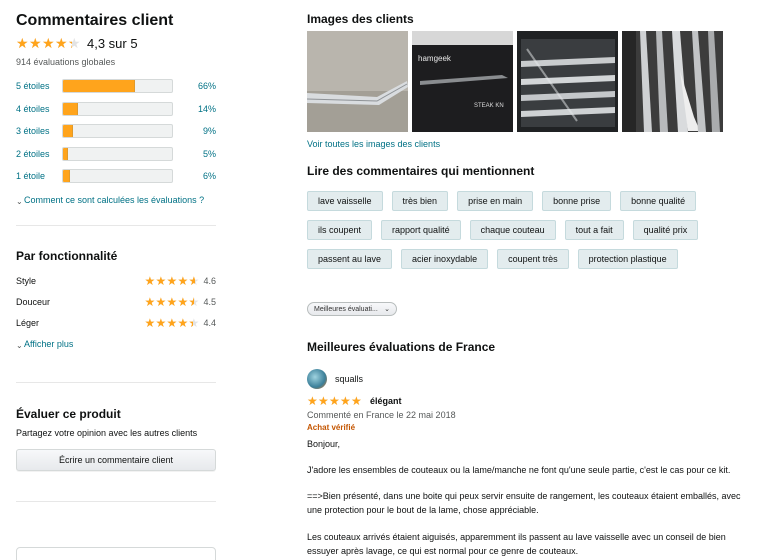  What do you see at coordinates (201, 109) in the screenshot?
I see `histogram-percent: 14%` at bounding box center [201, 109].